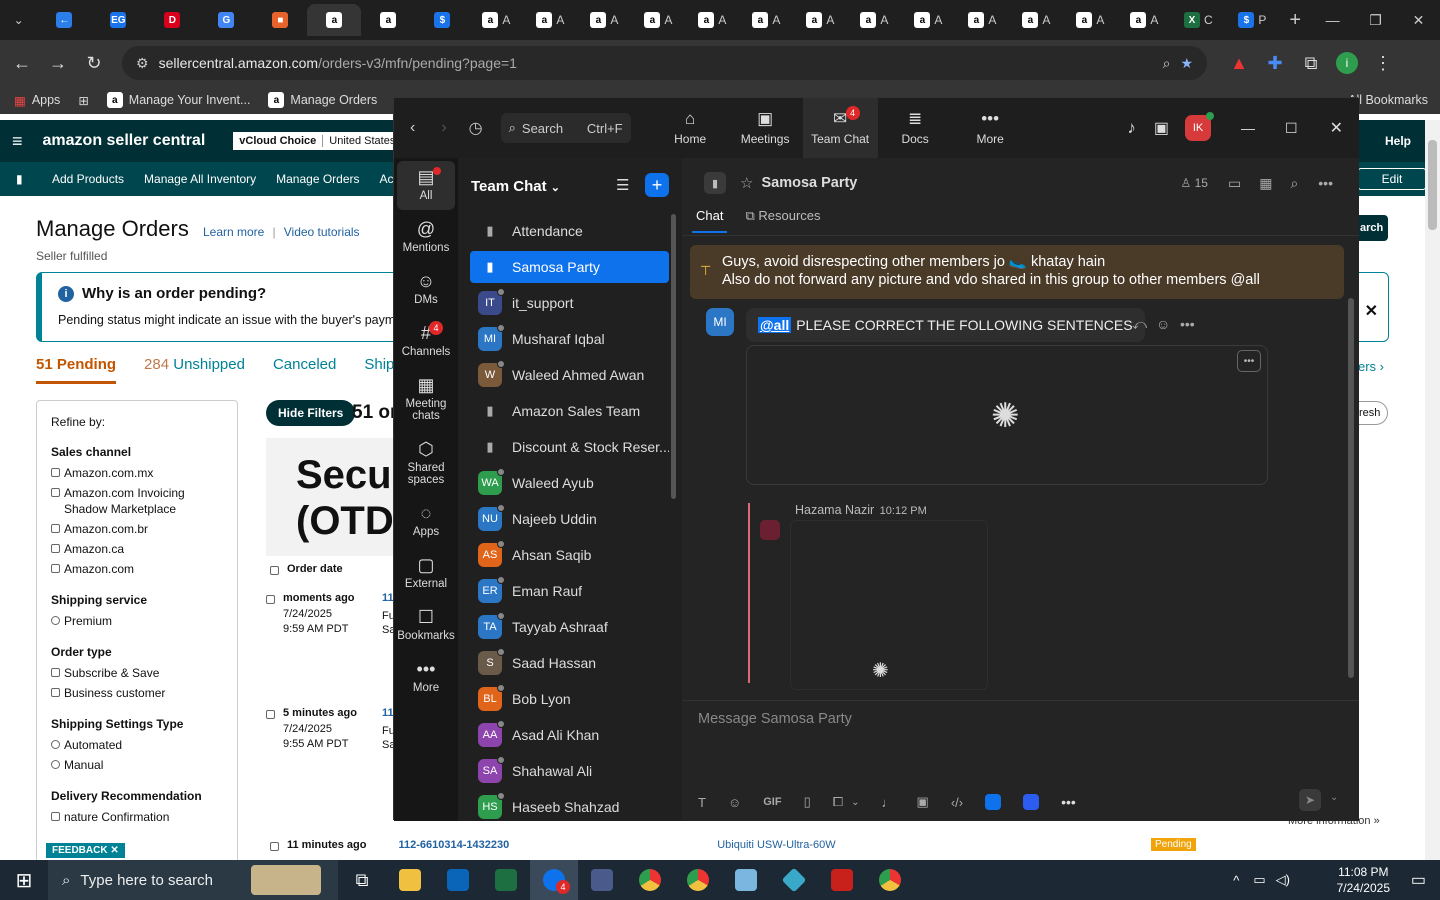  Describe the element at coordinates (569, 519) in the screenshot. I see `chat-list-item: NU Najeeb Uddin` at that location.